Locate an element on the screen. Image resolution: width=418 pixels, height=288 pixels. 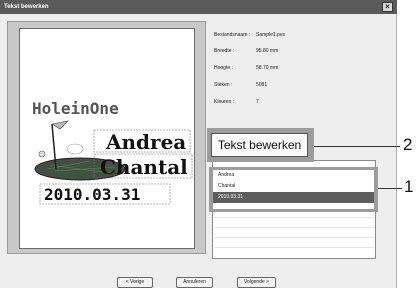
edit-text-button: Tekst bewerken is located at coordinates (259, 145).